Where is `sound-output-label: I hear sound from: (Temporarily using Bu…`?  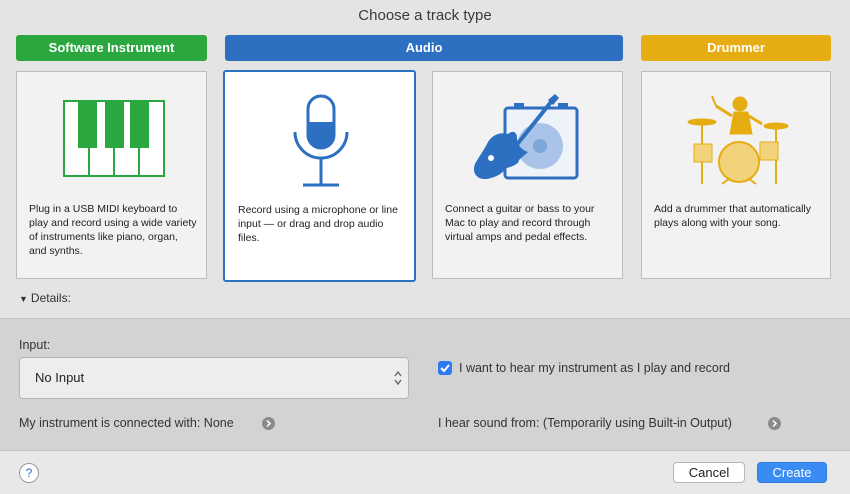 sound-output-label: I hear sound from: (Temporarily using Bu… is located at coordinates (585, 423).